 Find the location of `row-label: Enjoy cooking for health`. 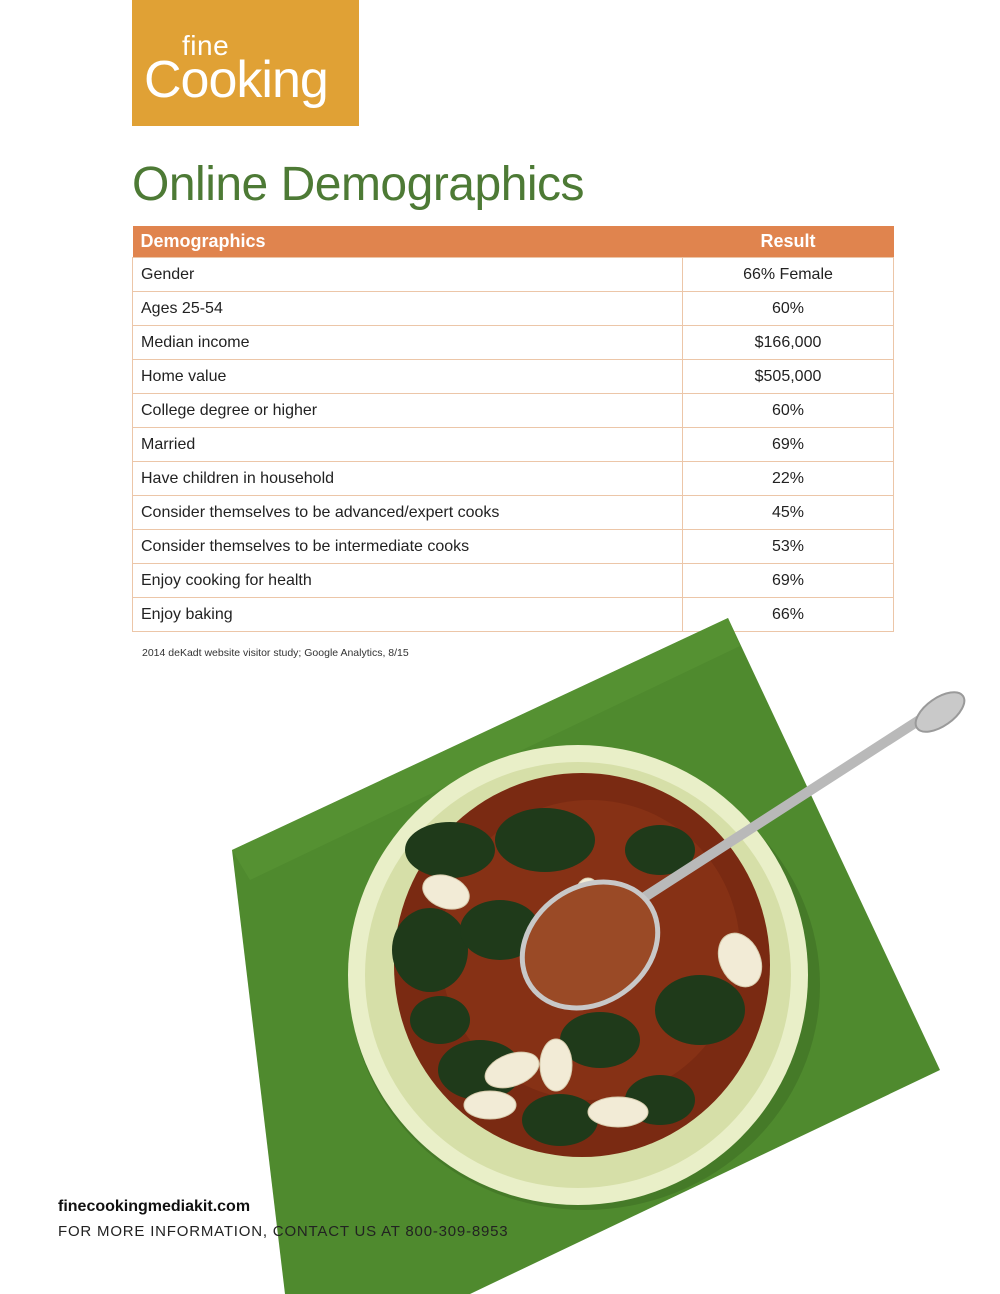

row-label: Enjoy cooking for health is located at coordinates (407, 580).